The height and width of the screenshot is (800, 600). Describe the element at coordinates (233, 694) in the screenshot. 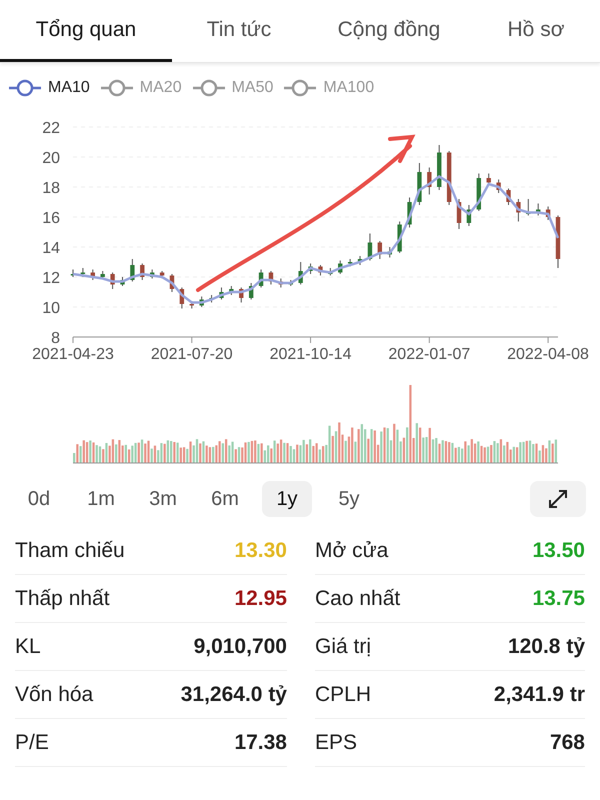

I see `stat-value: 31,264.0 tỷ` at that location.